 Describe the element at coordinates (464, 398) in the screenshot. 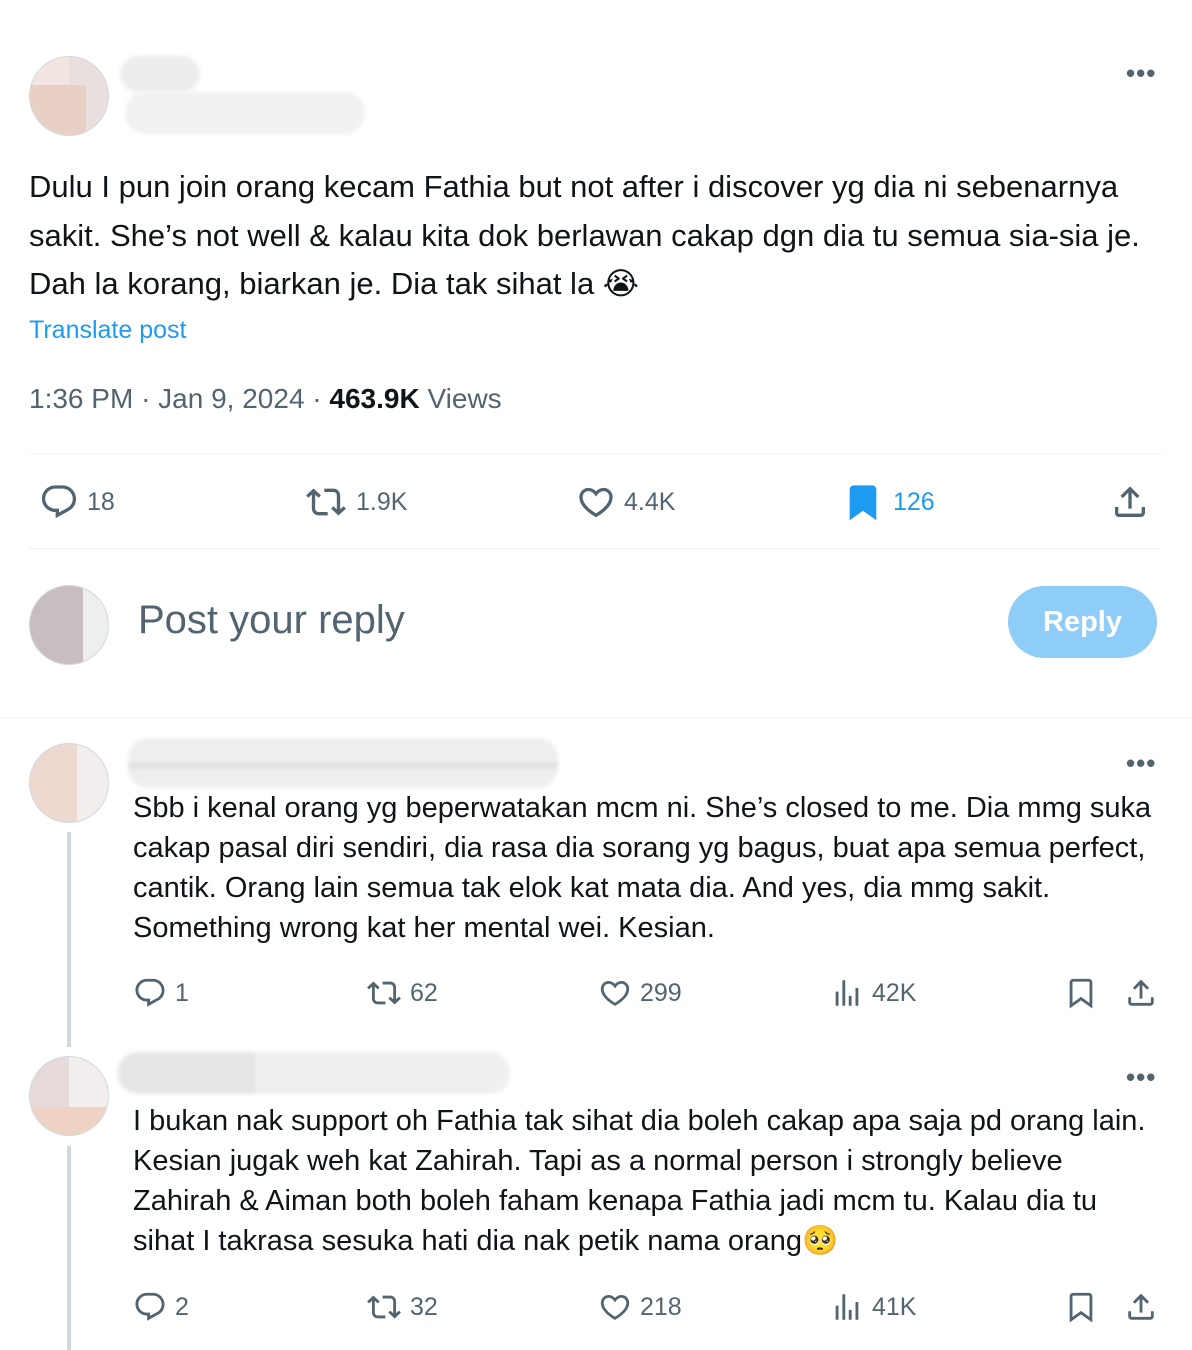

I see `views-label: Views` at that location.